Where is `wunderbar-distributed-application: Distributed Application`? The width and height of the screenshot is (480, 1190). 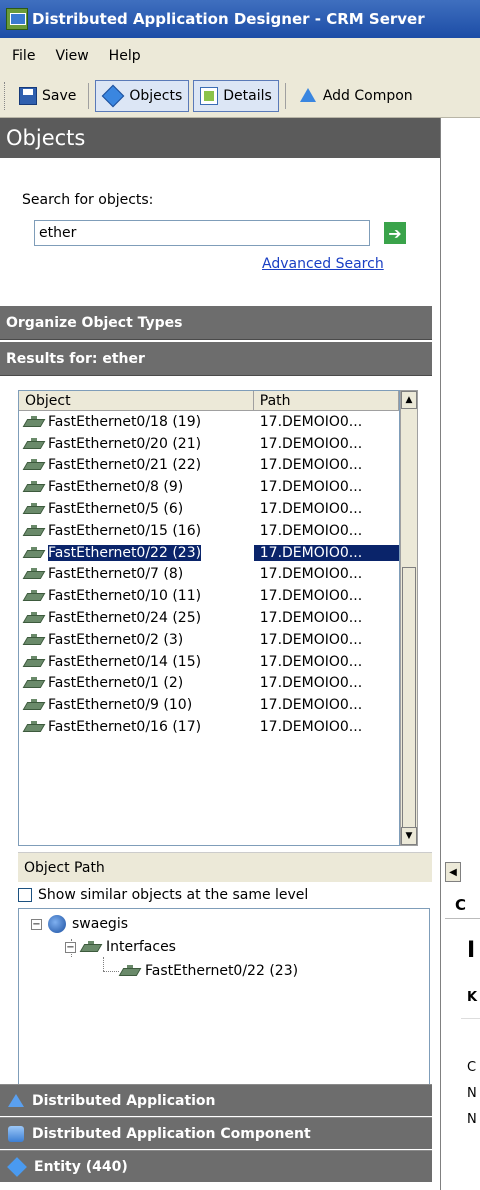
wunderbar-distributed-application: Distributed Application is located at coordinates (216, 1100).